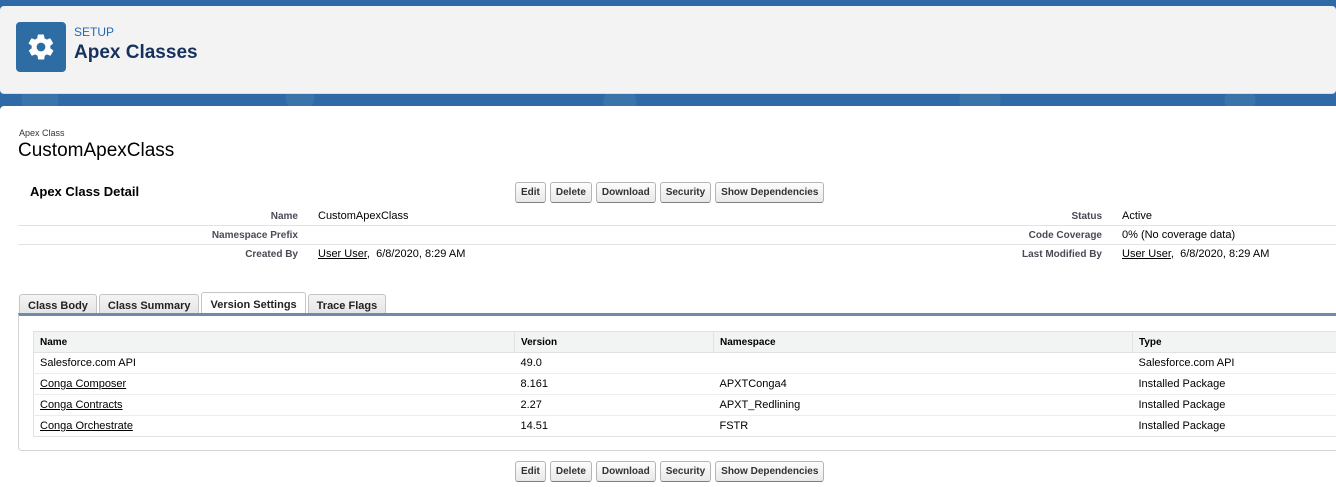 The height and width of the screenshot is (487, 1336). What do you see at coordinates (614, 363) in the screenshot?
I see `row-version: 49.0` at bounding box center [614, 363].